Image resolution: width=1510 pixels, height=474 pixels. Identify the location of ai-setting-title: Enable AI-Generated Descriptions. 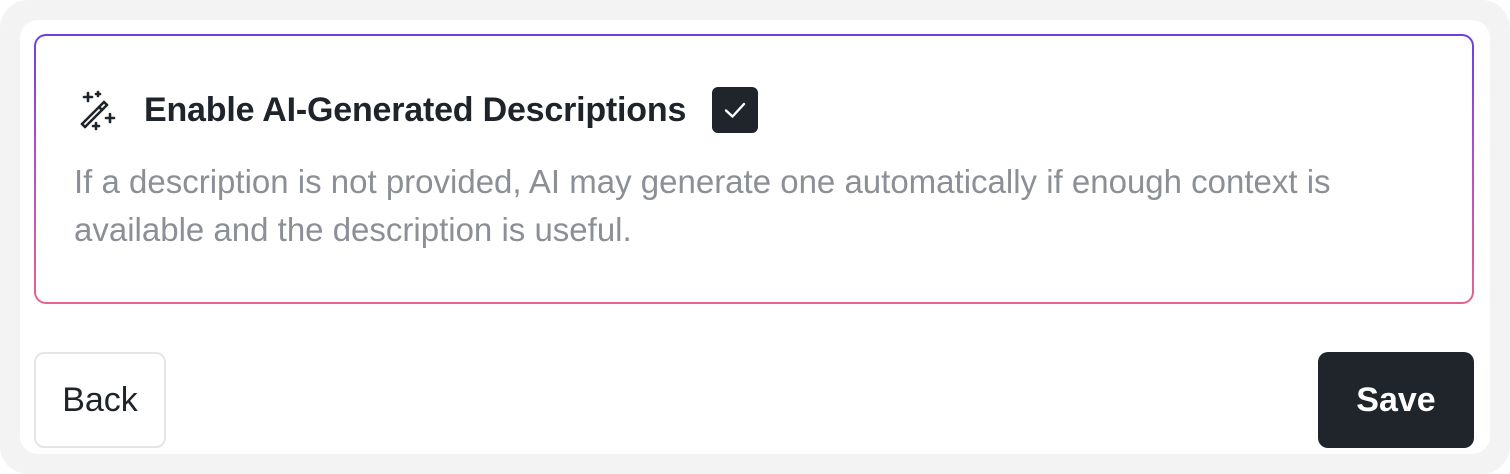
(415, 109).